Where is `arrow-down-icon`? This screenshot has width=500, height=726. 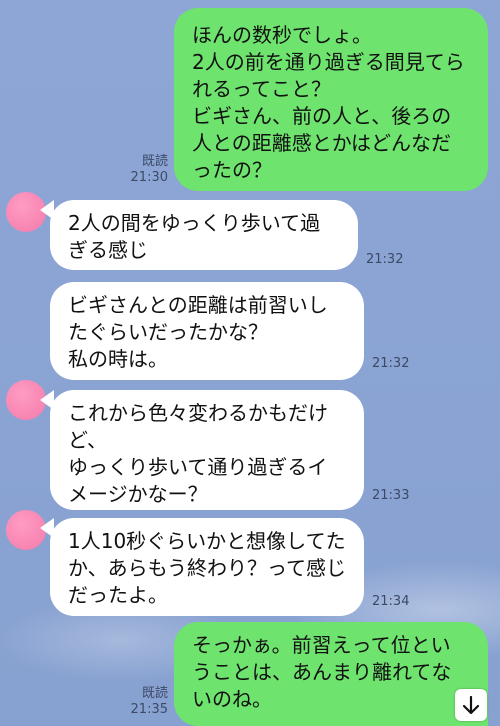
arrow-down-icon is located at coordinates (471, 705).